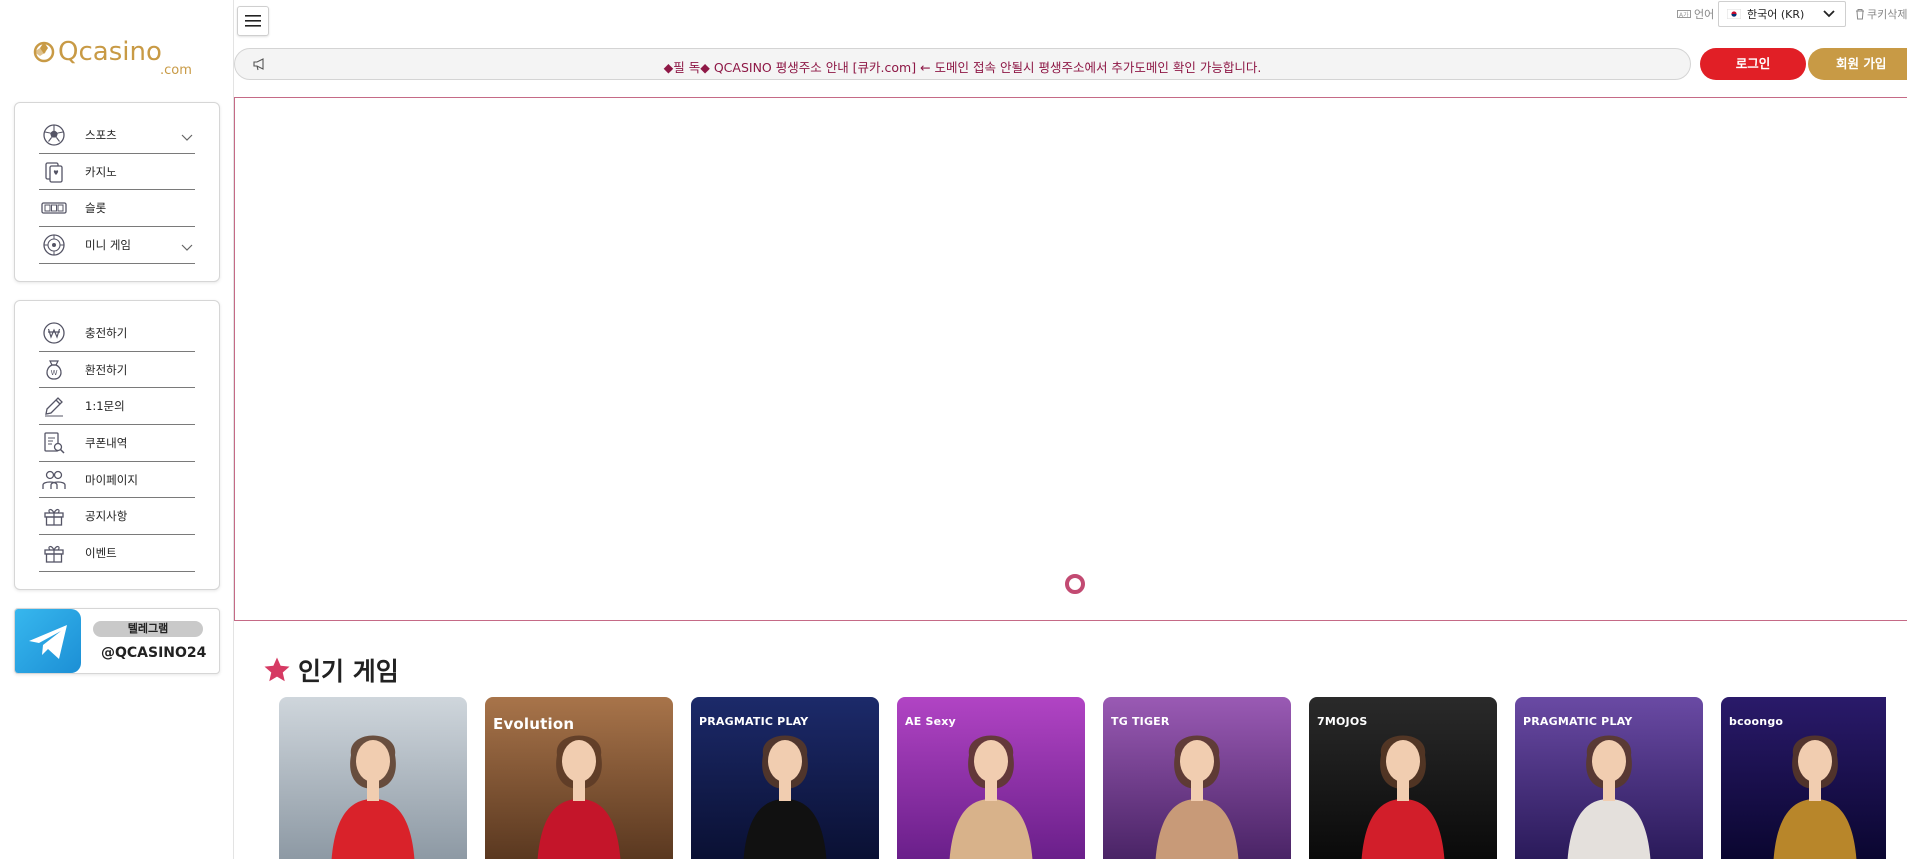 The height and width of the screenshot is (859, 1907). What do you see at coordinates (1704, 14) in the screenshot?
I see `language-label-text: 언어` at bounding box center [1704, 14].